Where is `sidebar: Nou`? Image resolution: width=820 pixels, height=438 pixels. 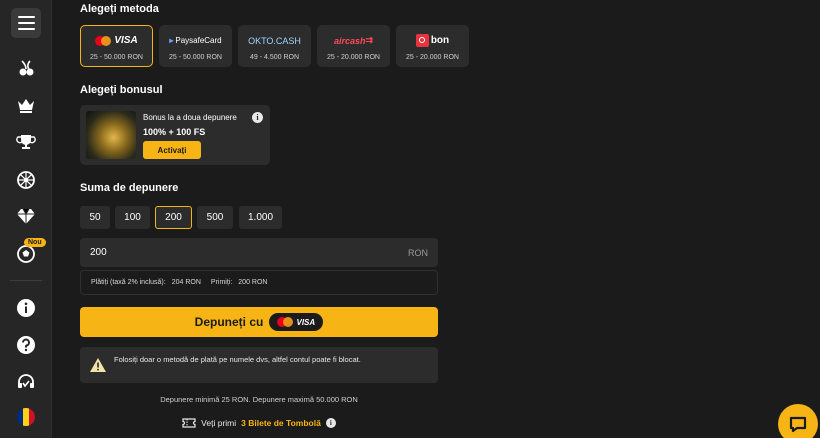
sidebar: Nou is located at coordinates (26, 219).